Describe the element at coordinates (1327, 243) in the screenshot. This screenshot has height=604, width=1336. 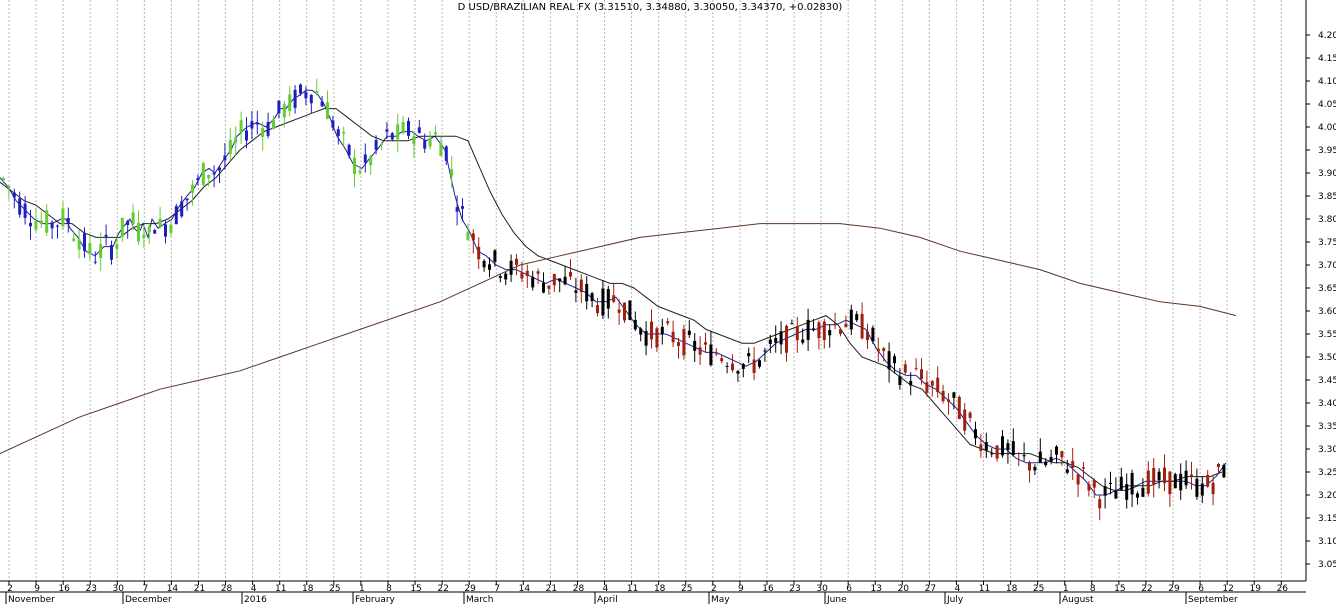
I see `y-tick-label: 3.75` at that location.